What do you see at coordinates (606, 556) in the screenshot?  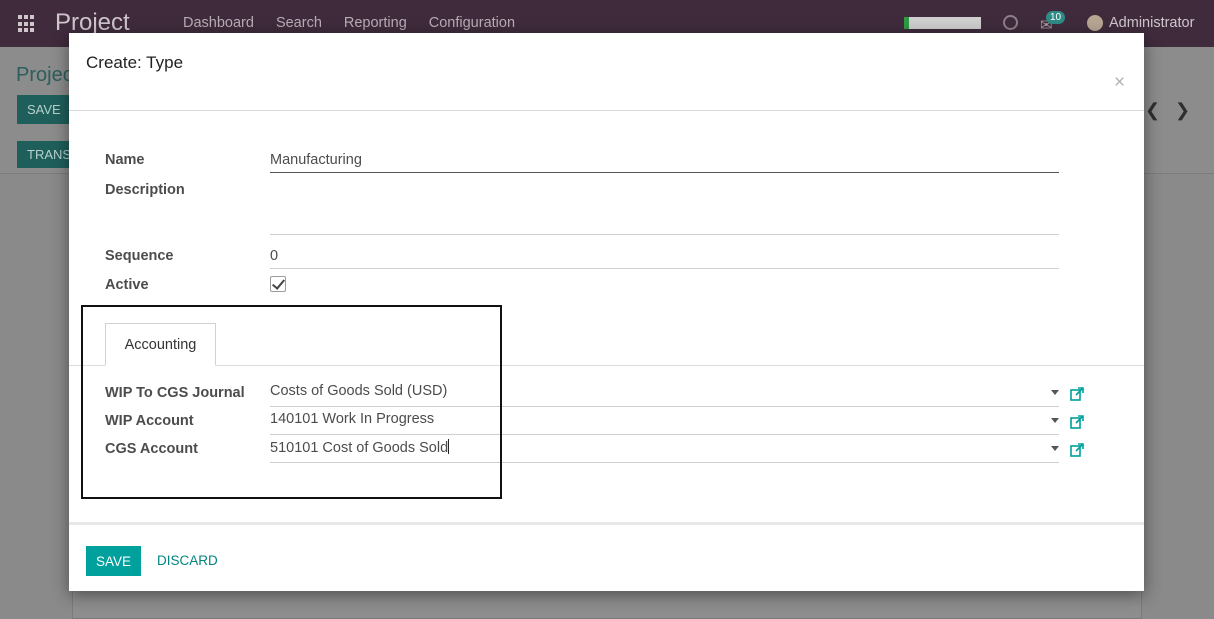 I see `dialog-footer: SAVE DISCARD` at bounding box center [606, 556].